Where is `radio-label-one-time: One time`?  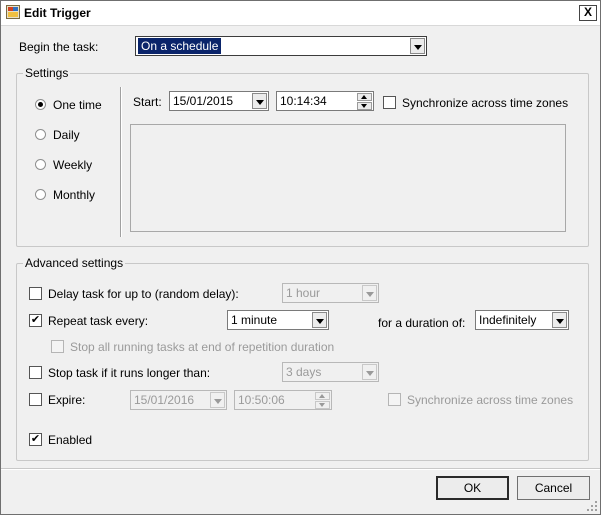 radio-label-one-time: One time is located at coordinates (77, 105).